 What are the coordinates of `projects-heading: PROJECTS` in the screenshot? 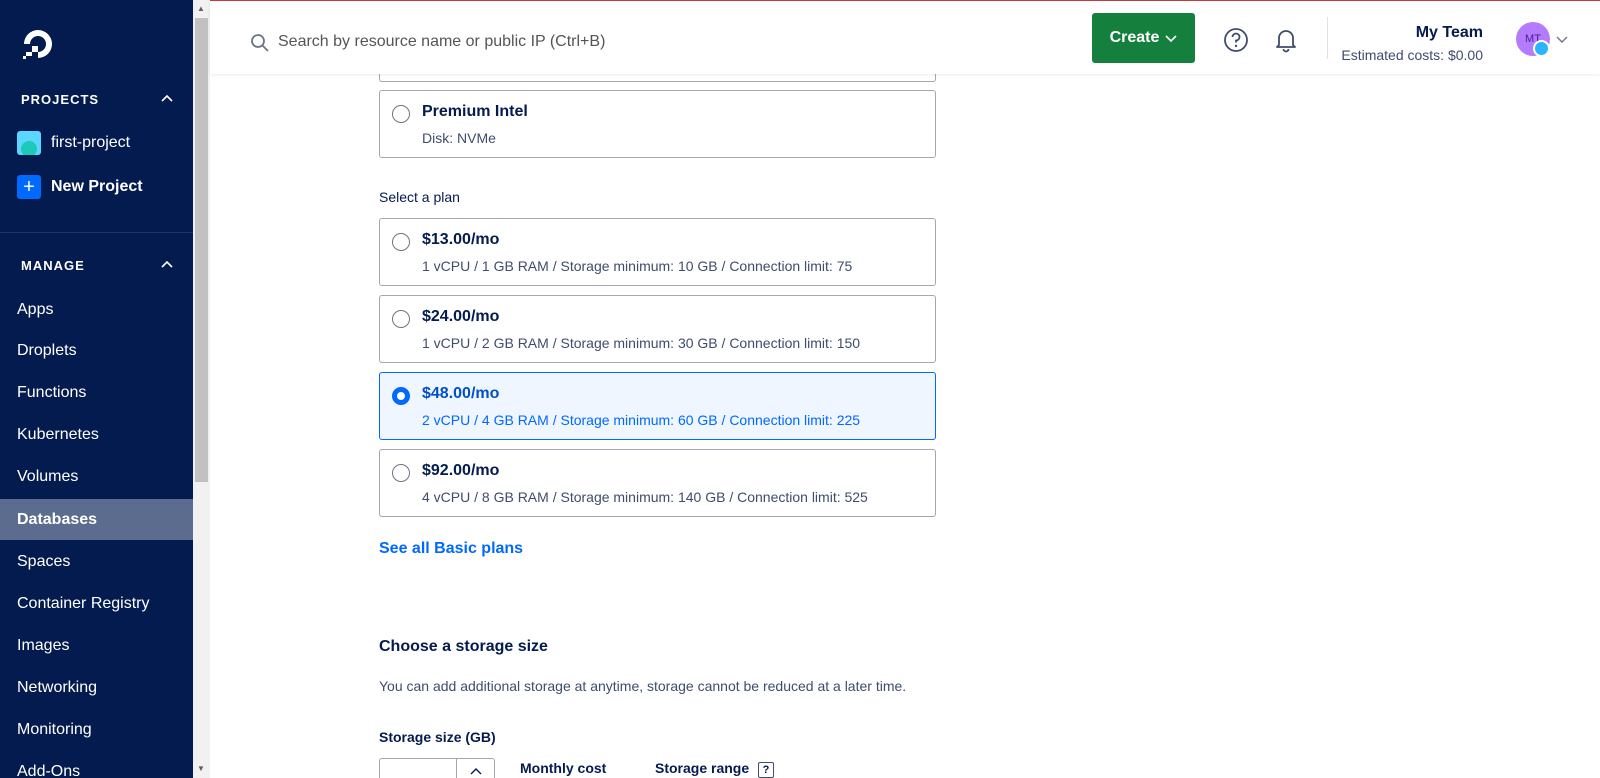 It's located at (60, 99).